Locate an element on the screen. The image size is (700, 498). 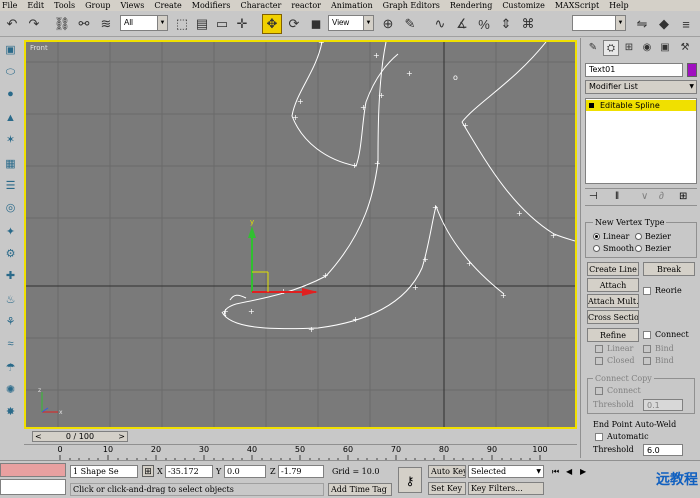
menu-maxscript: MAXScript is located at coordinates (577, 6).